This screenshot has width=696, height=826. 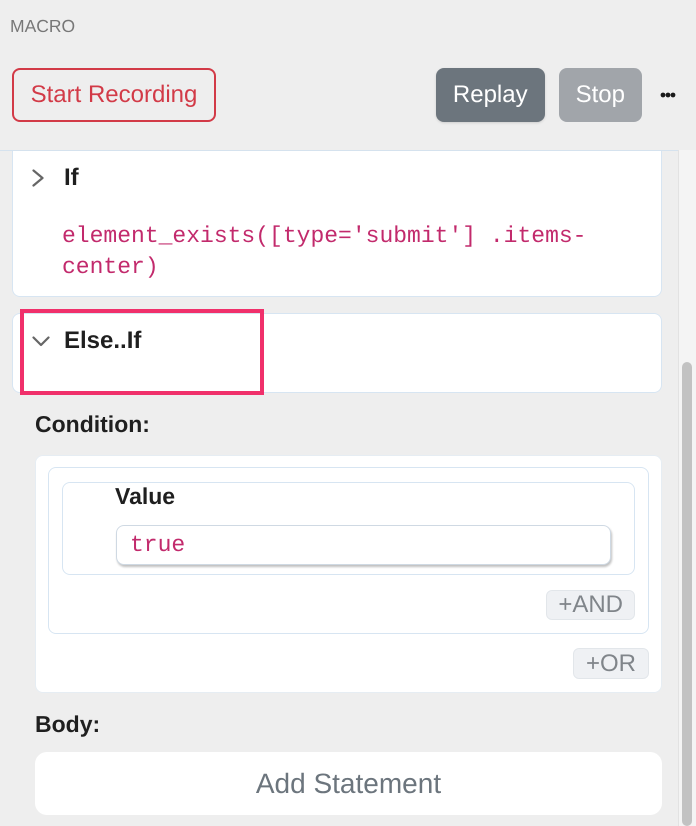 What do you see at coordinates (668, 95) in the screenshot?
I see `more-icon` at bounding box center [668, 95].